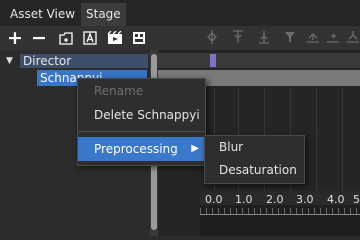 The image size is (360, 240). Describe the element at coordinates (254, 147) in the screenshot. I see `menu-item-blur: Blur` at that location.